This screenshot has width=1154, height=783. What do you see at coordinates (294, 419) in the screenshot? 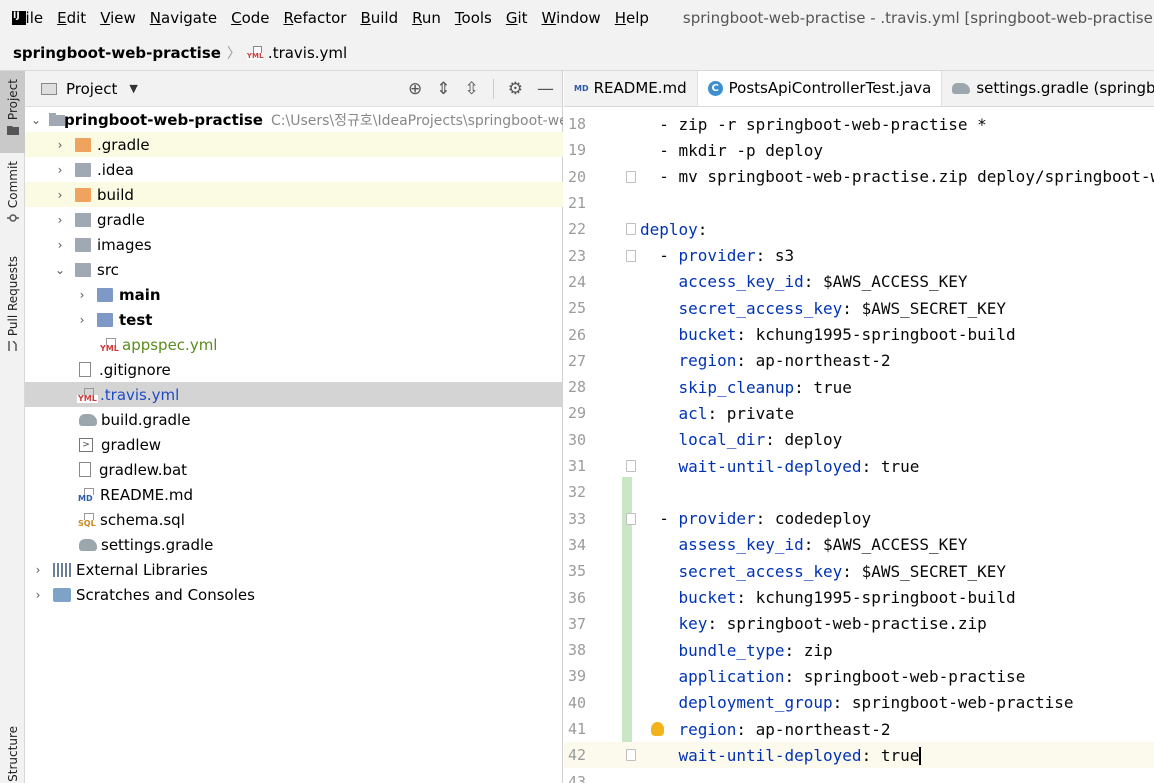
I see `tree-row: build.gradle` at bounding box center [294, 419].